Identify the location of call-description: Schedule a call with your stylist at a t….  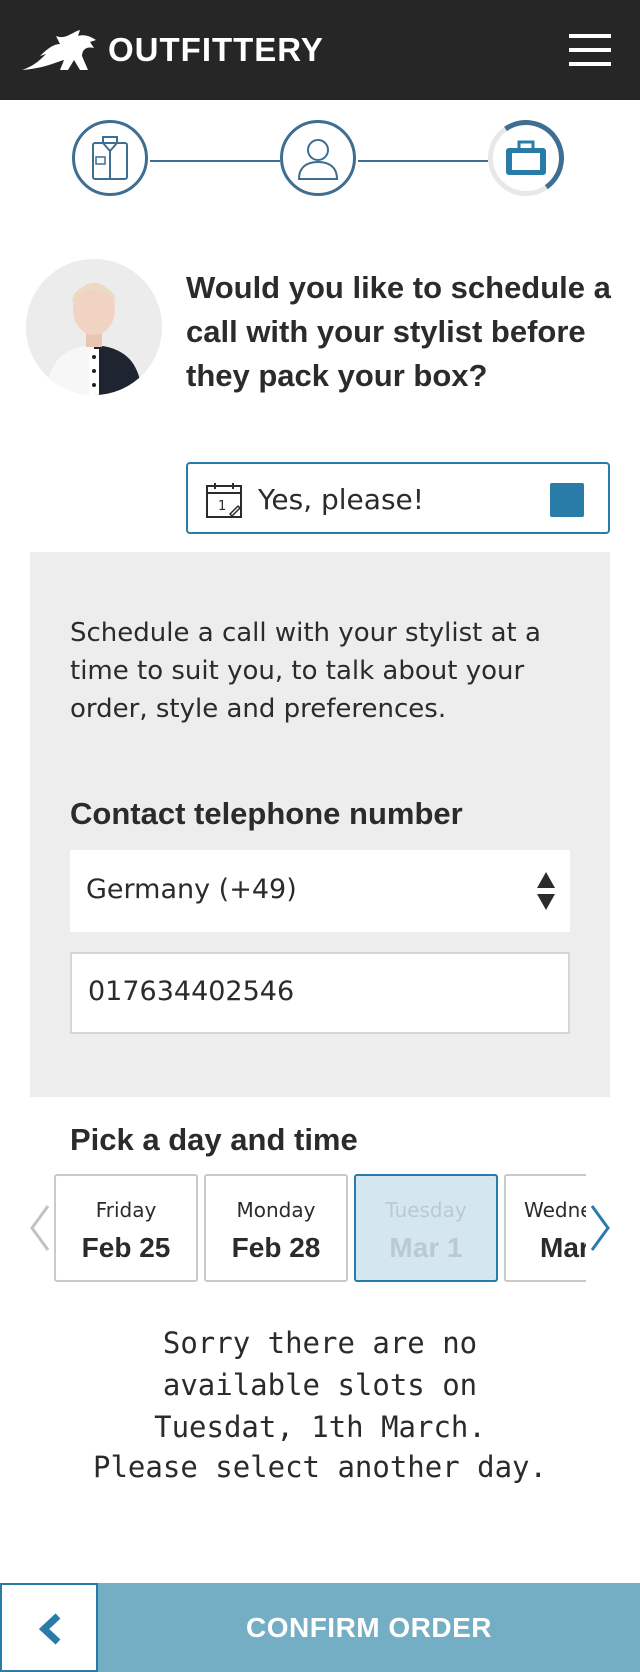
(305, 671).